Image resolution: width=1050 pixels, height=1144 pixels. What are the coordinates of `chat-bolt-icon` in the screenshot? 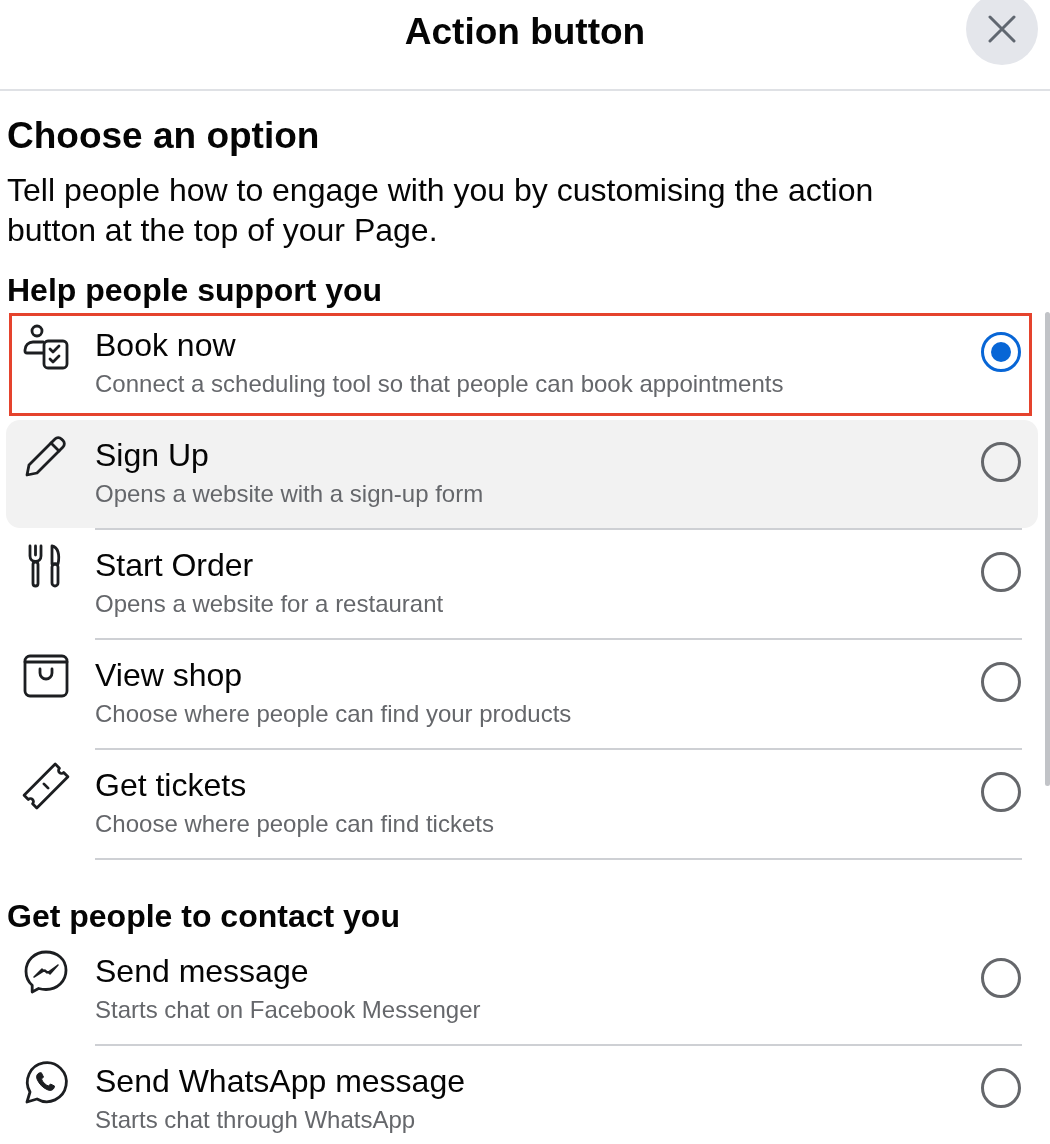 It's located at (46, 972).